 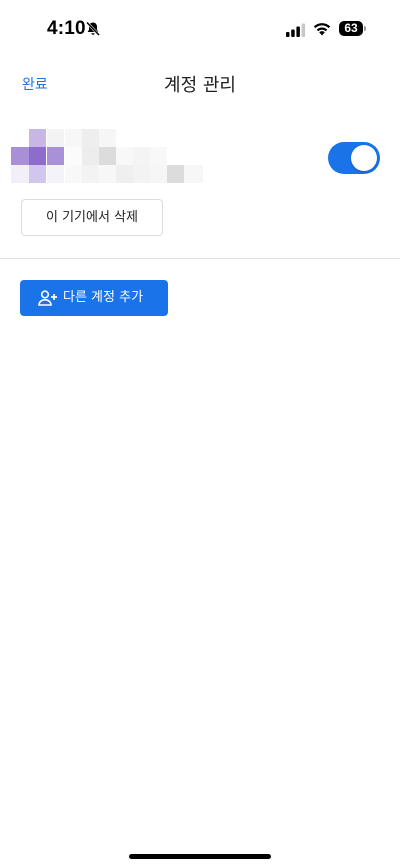 What do you see at coordinates (200, 30) in the screenshot?
I see `status-bar: 4:10 63` at bounding box center [200, 30].